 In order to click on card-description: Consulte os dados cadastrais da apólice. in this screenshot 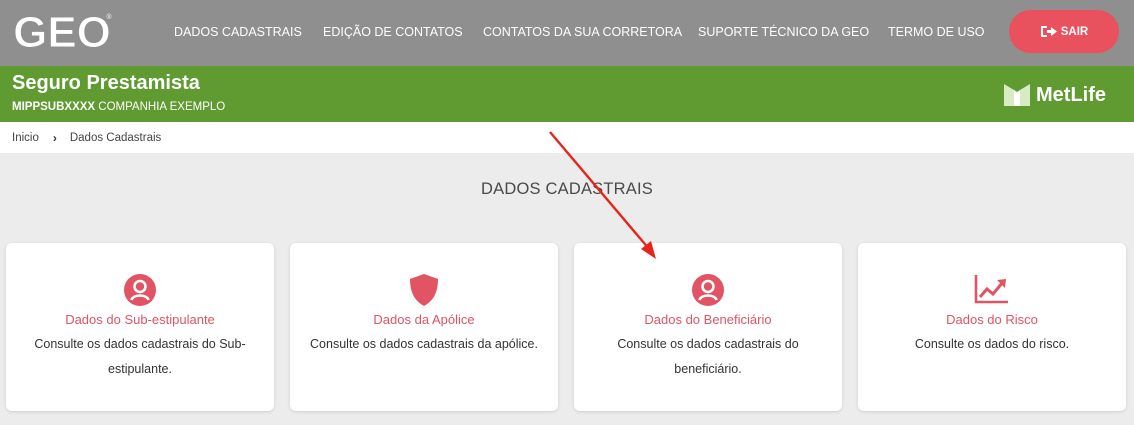, I will do `click(424, 344)`.